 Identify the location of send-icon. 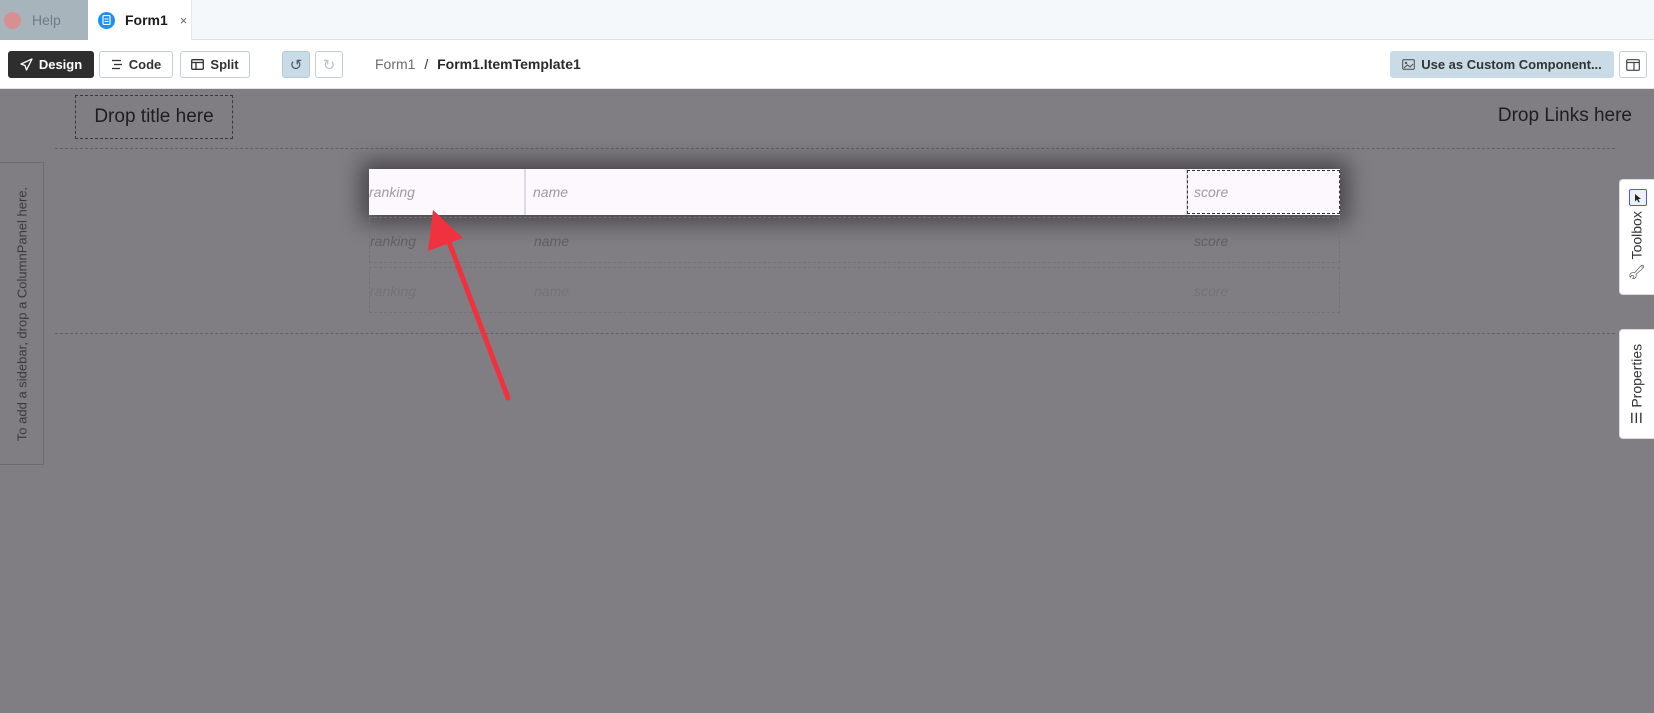
(26, 64).